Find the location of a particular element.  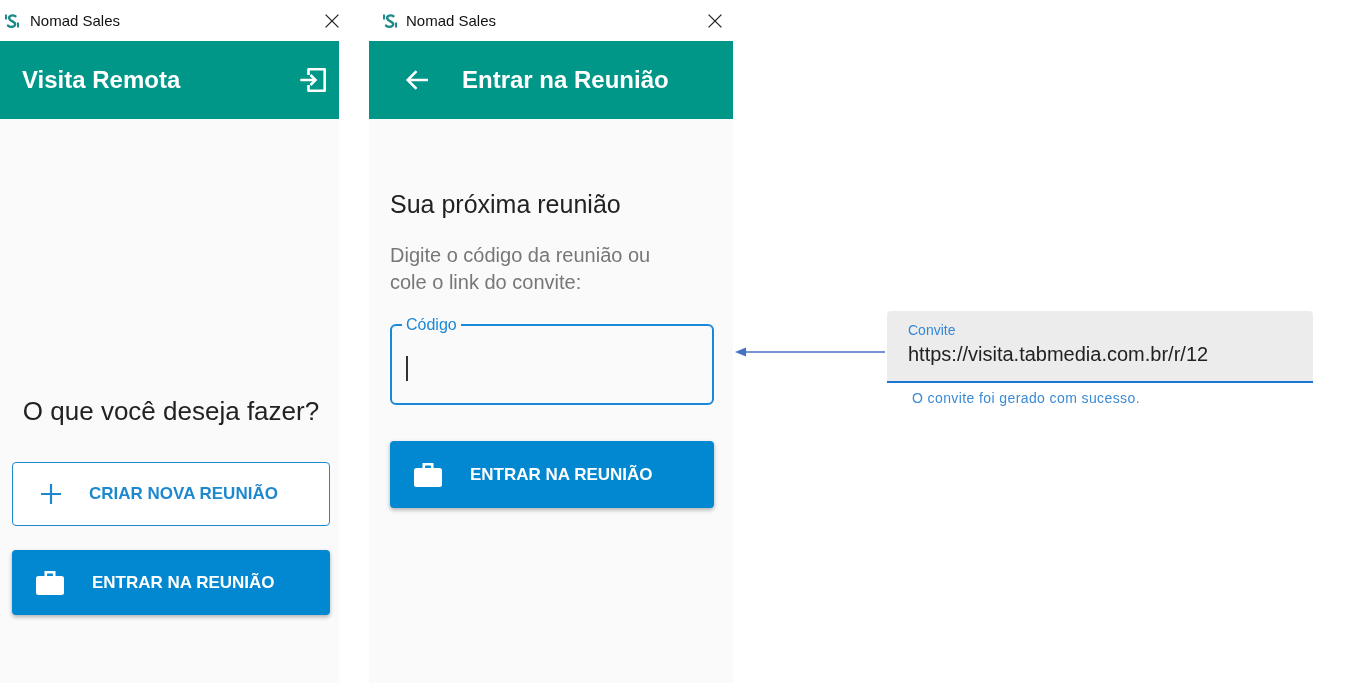

invite-link-field: Convite https://visita.tabmedia.com.br/r/12 is located at coordinates (1100, 347).